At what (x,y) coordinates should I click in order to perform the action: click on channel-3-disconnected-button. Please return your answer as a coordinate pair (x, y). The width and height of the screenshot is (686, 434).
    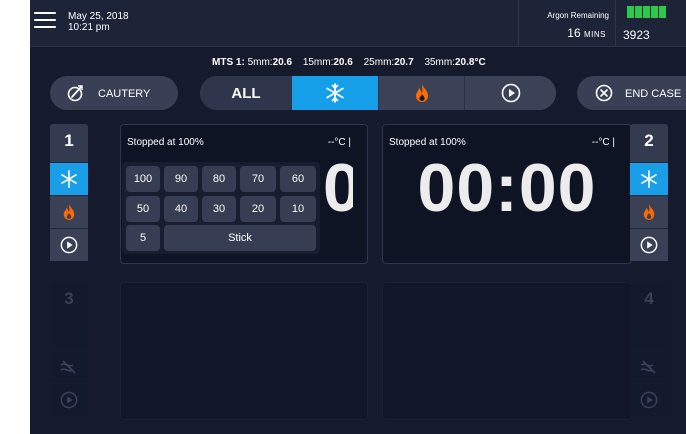
    Looking at the image, I should click on (69, 366).